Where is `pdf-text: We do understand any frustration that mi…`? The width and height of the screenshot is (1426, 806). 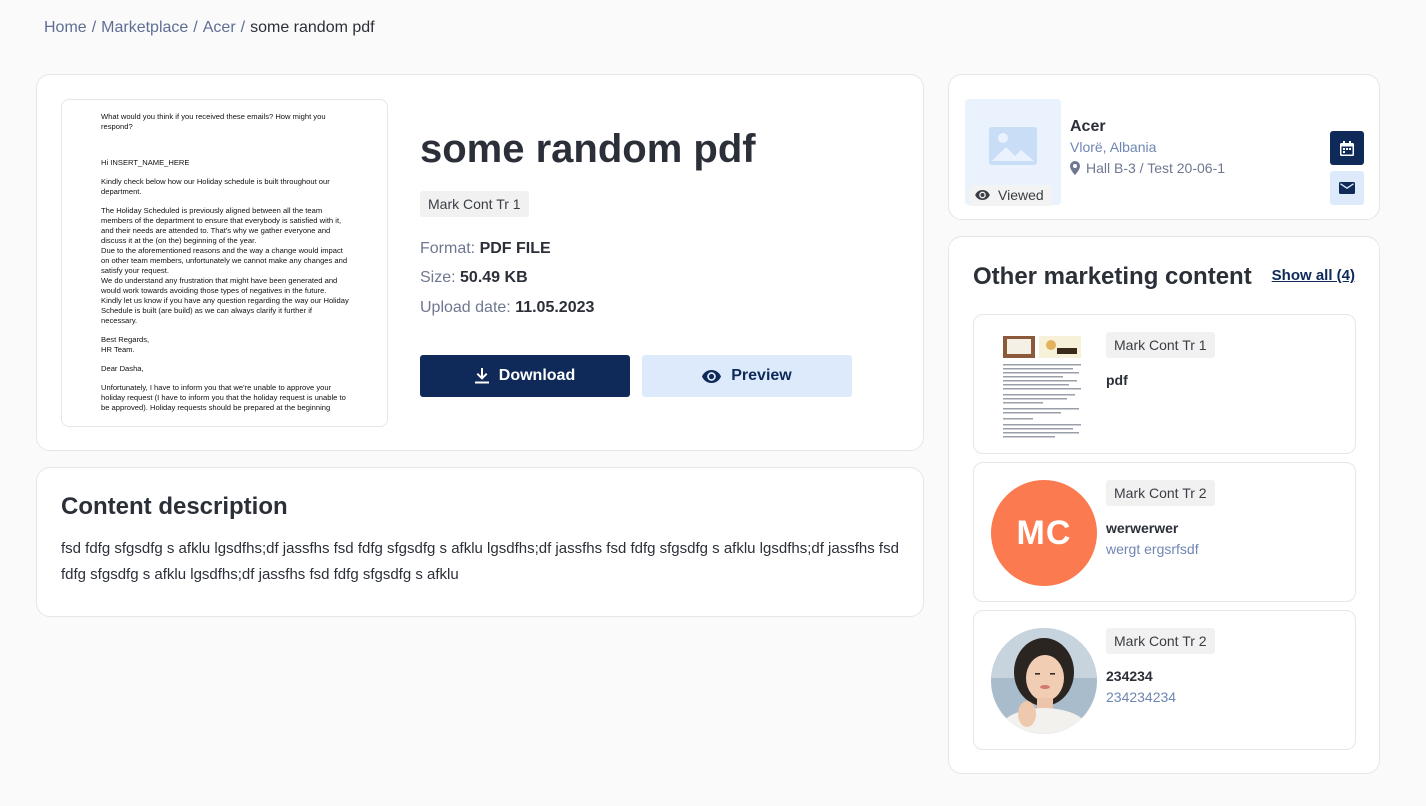
pdf-text: We do understand any frustration that mi… is located at coordinates (219, 285).